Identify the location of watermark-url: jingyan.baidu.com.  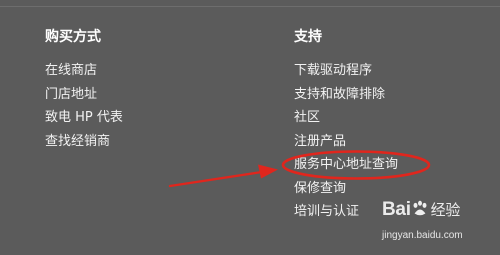
(422, 235).